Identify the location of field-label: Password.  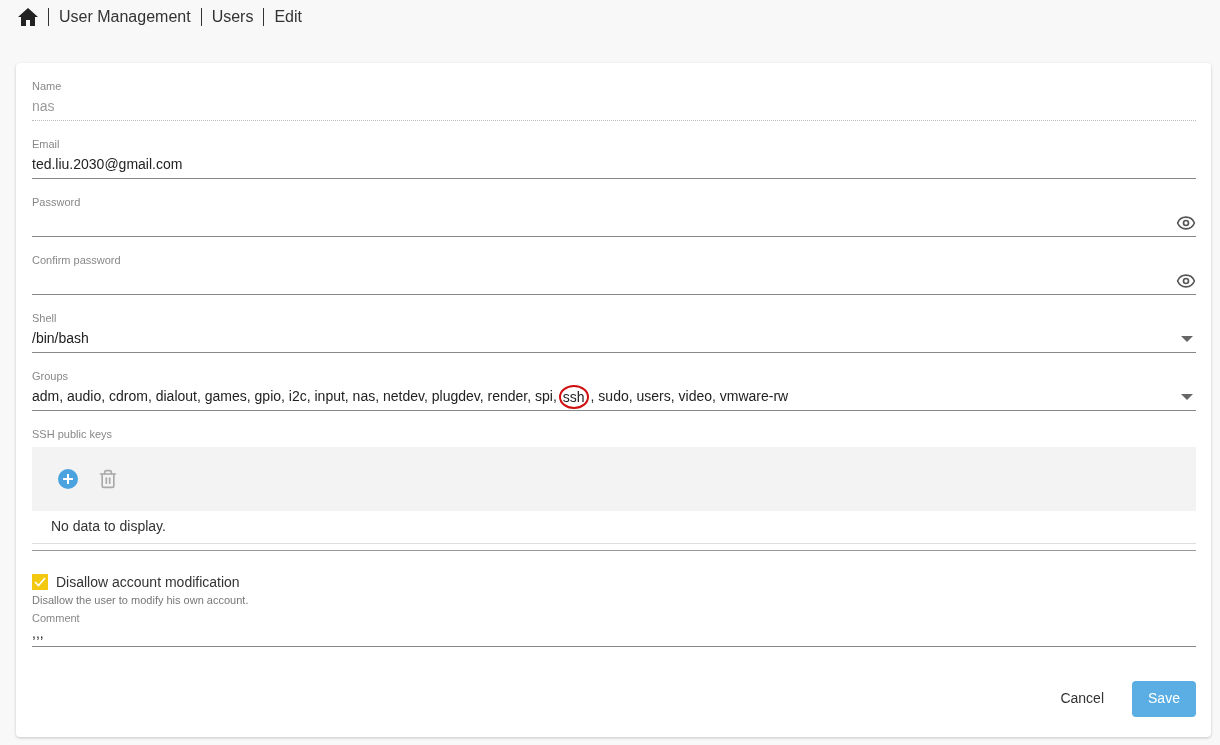
(56, 202).